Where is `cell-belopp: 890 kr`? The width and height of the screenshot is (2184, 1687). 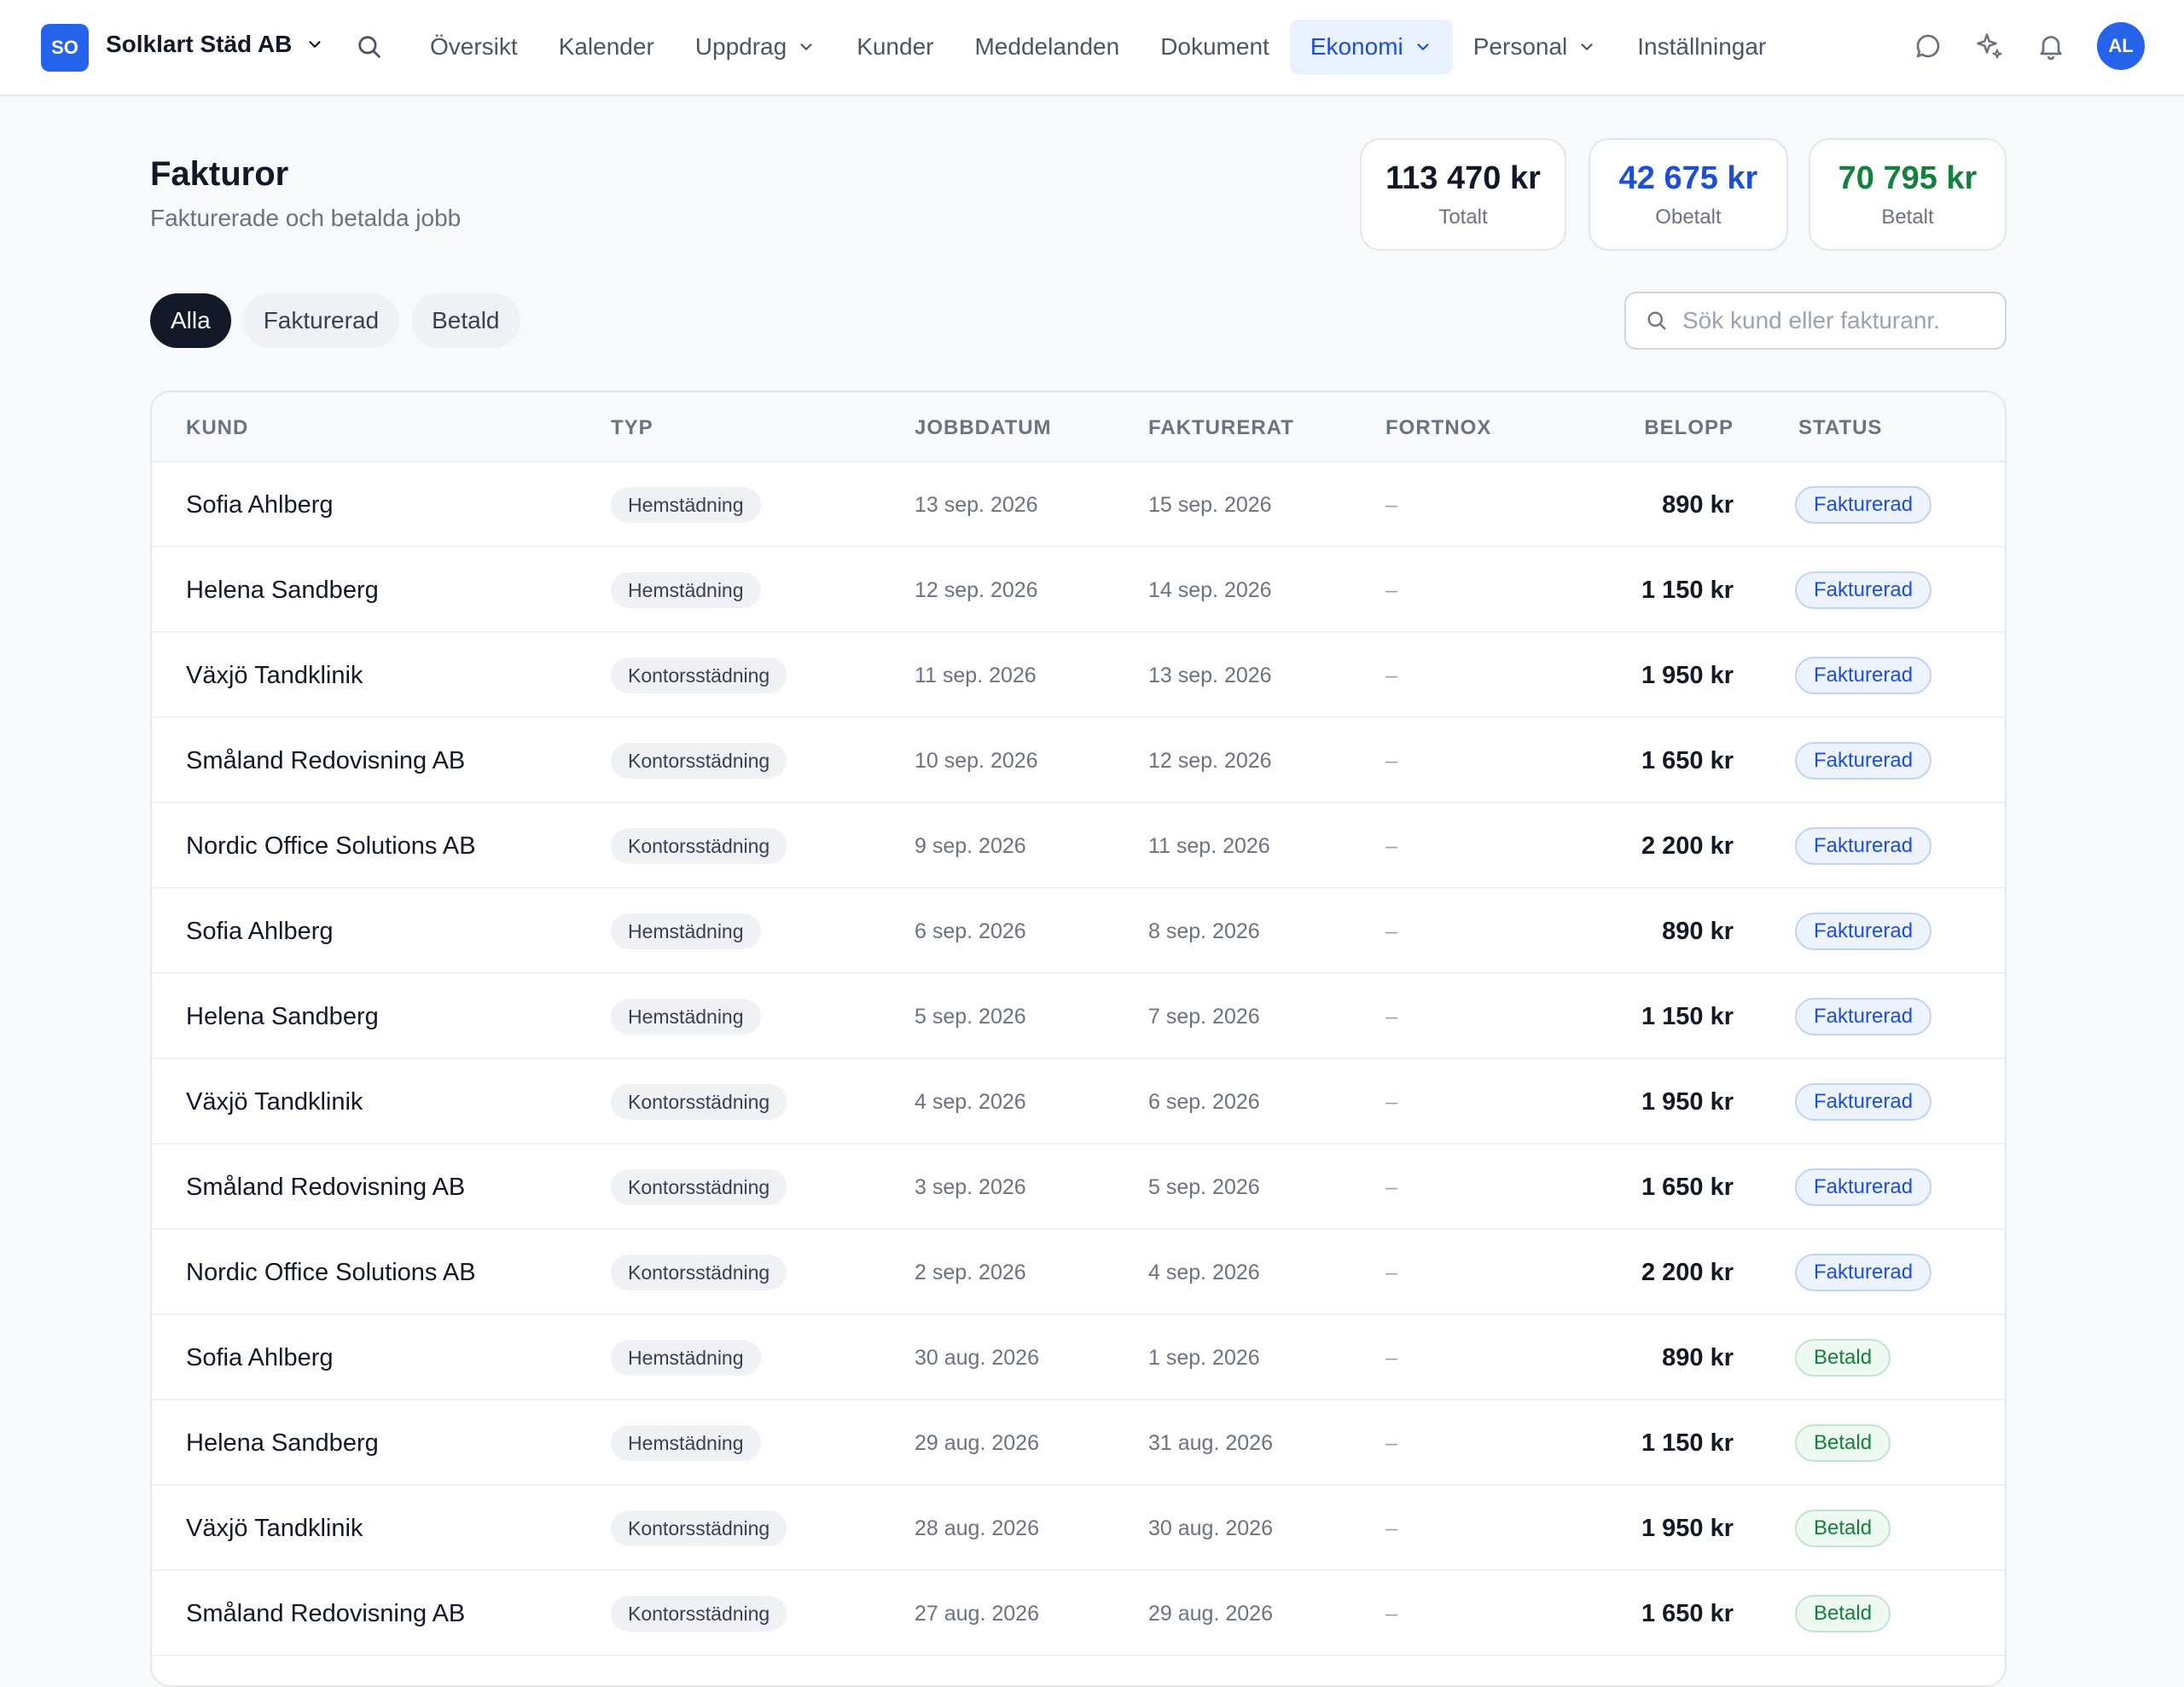
cell-belopp: 890 kr is located at coordinates (1698, 505).